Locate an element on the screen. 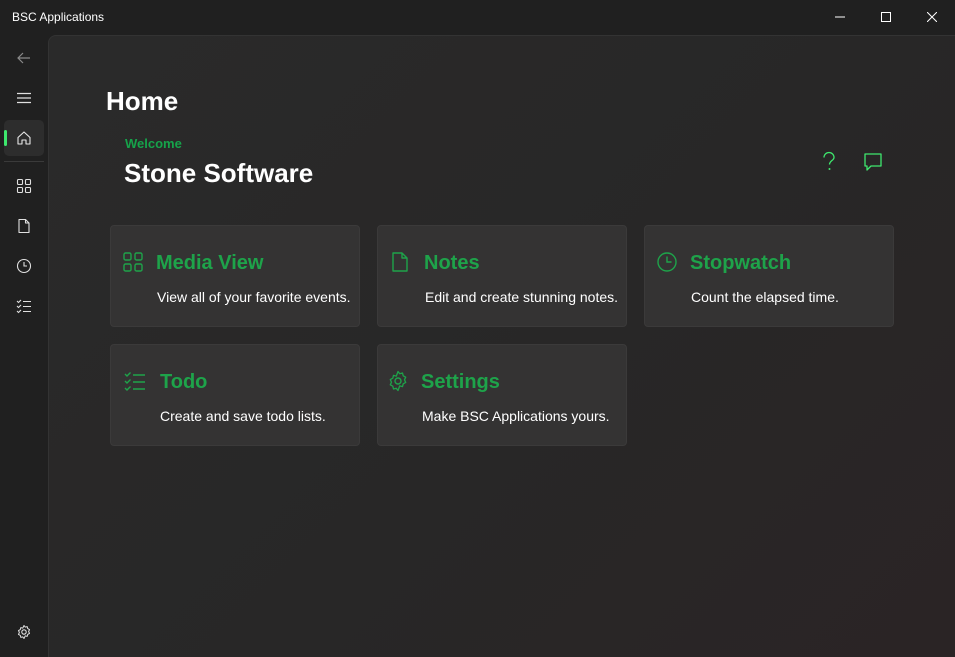 The height and width of the screenshot is (657, 955). card-title: Media View is located at coordinates (210, 263).